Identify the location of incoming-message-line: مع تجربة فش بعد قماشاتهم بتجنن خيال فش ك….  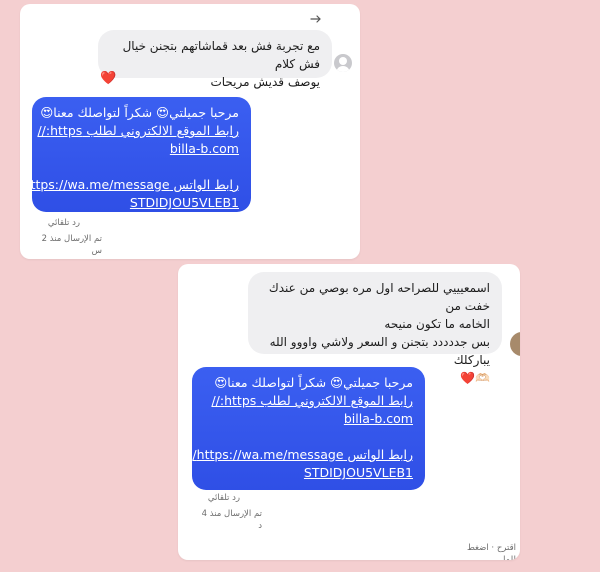
(221, 55).